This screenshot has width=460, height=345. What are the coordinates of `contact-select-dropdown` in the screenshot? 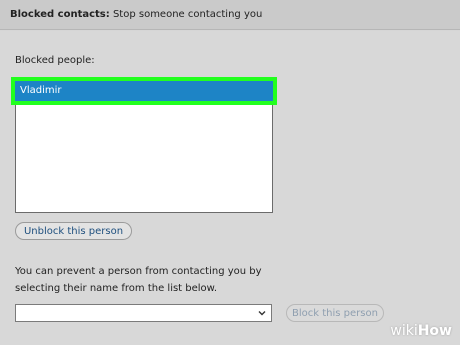 It's located at (143, 313).